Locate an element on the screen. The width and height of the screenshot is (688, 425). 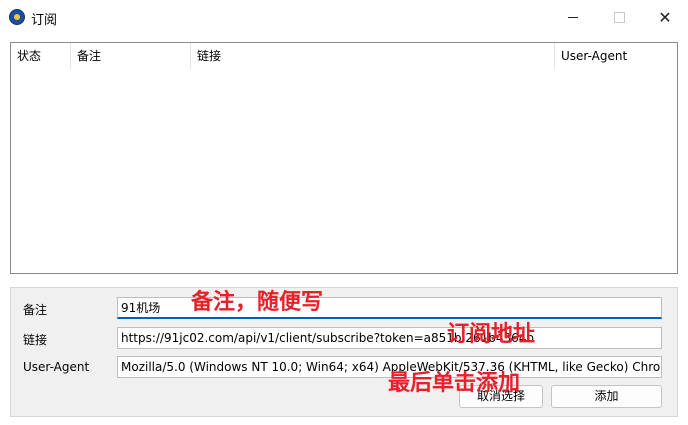
column-header-status: 状态 is located at coordinates (41, 56).